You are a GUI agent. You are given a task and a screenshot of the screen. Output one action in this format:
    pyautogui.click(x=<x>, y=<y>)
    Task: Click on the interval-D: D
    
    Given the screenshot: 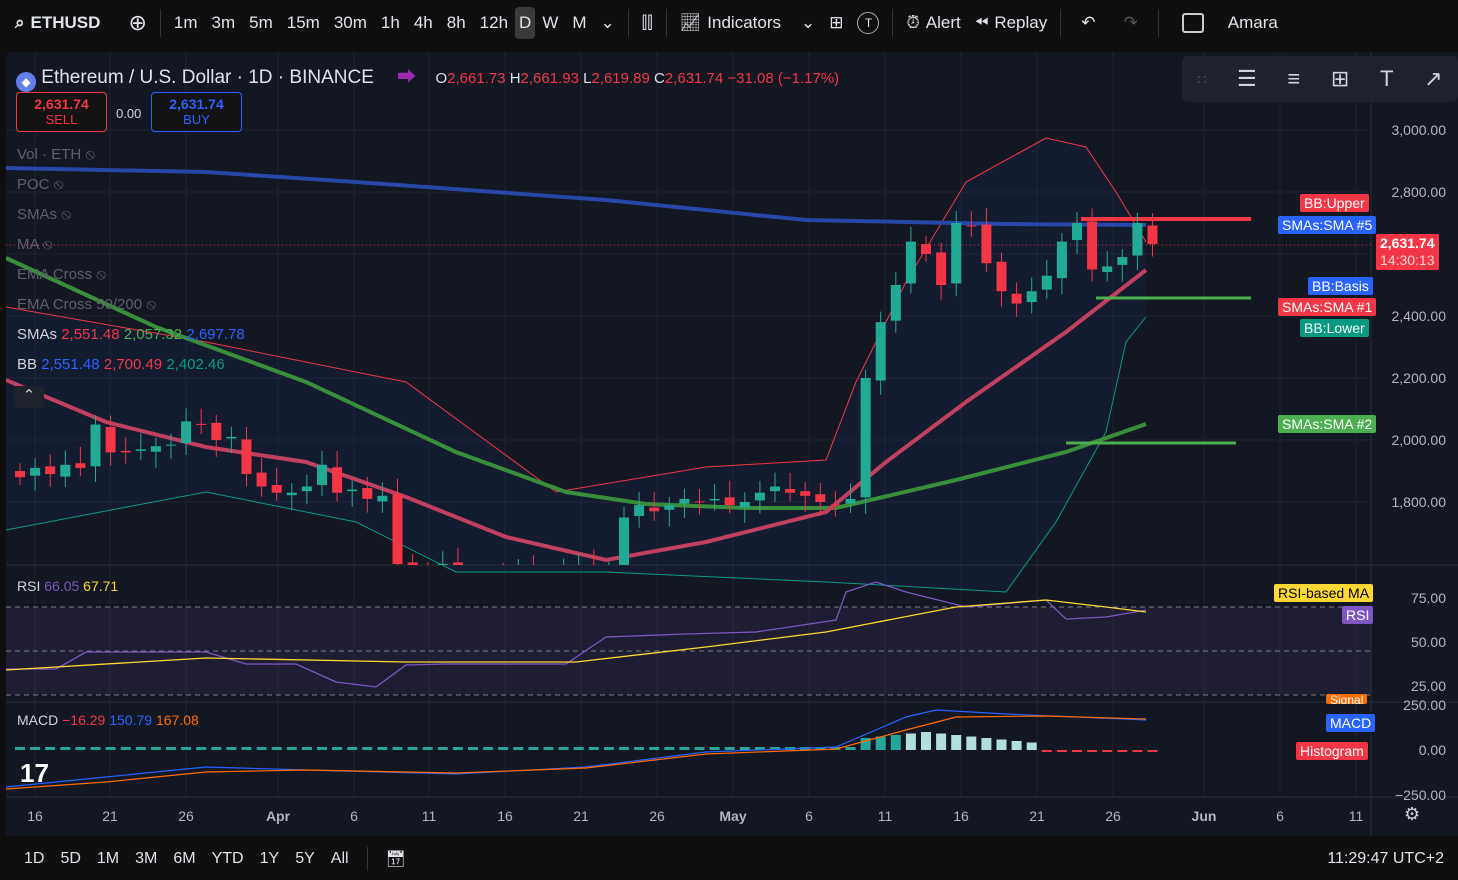 What is the action you would take?
    pyautogui.click(x=525, y=23)
    